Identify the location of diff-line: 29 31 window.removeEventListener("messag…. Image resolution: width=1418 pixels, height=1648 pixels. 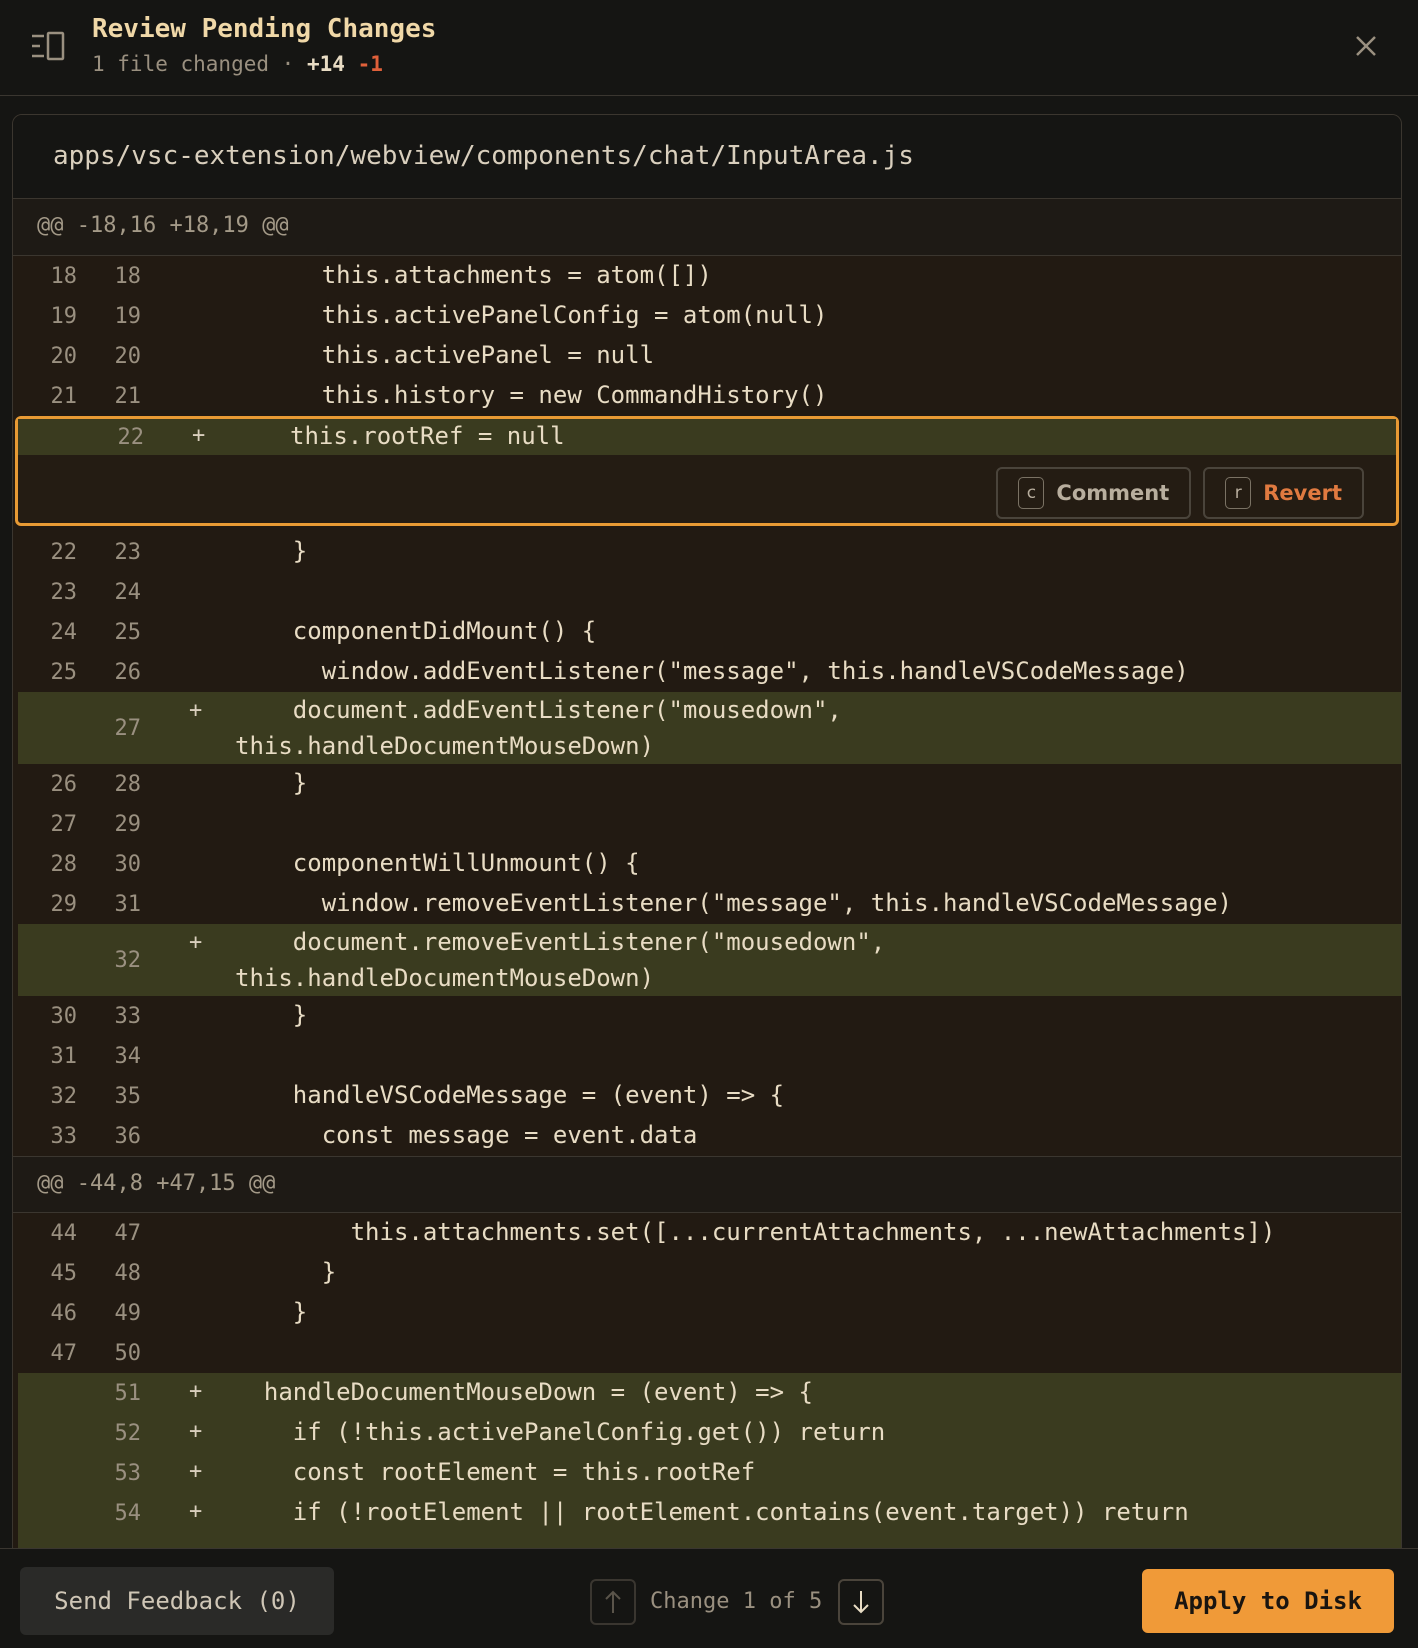
(707, 904).